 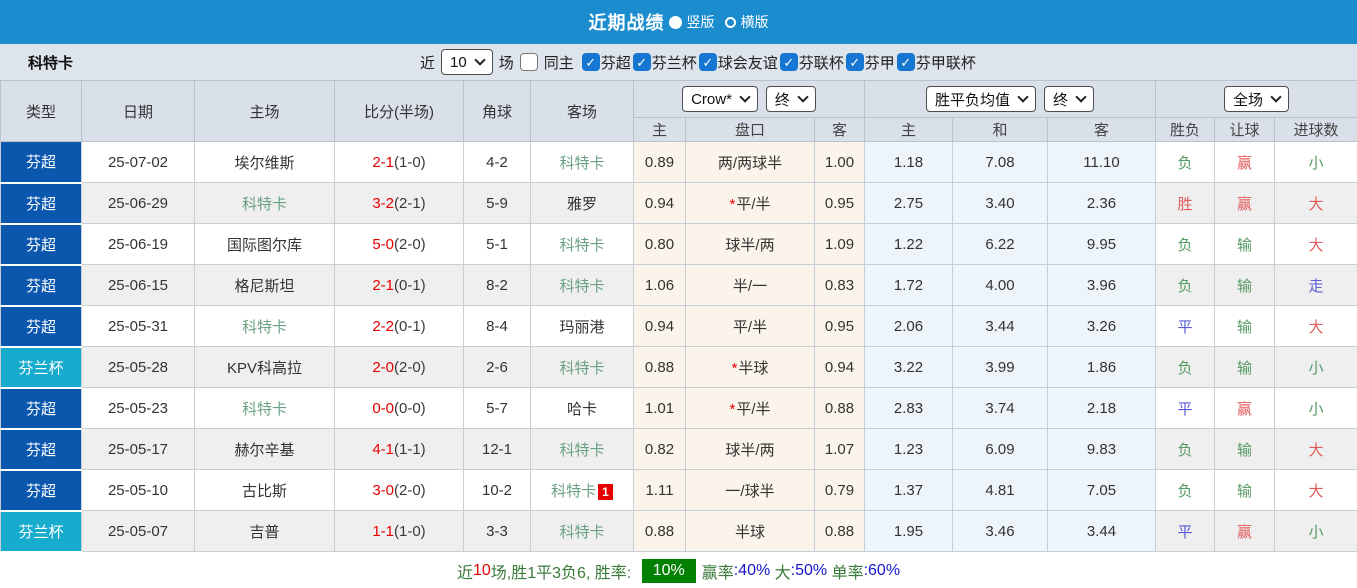 What do you see at coordinates (581, 409) in the screenshot?
I see `away-team-name: 哈卡` at bounding box center [581, 409].